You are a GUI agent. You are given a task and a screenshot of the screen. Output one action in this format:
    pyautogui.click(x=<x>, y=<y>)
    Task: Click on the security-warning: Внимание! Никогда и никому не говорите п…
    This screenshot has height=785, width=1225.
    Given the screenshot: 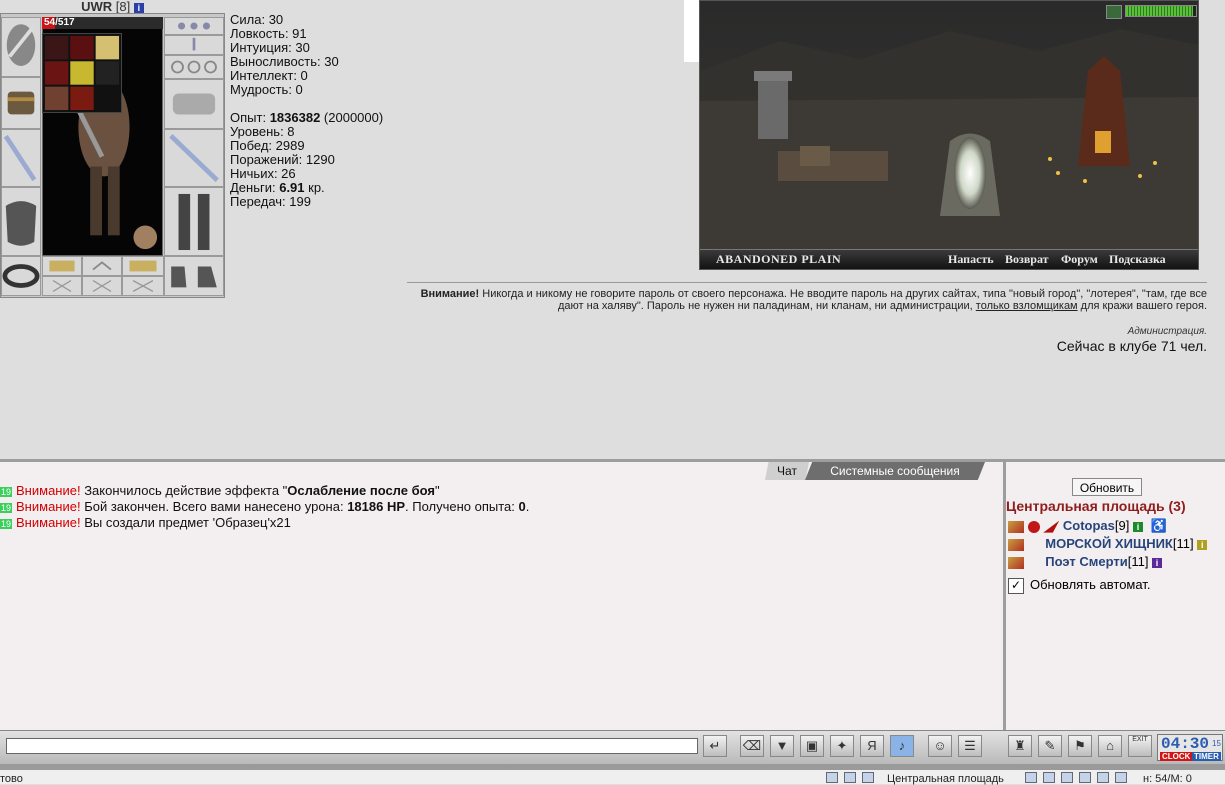 What is the action you would take?
    pyautogui.click(x=813, y=300)
    